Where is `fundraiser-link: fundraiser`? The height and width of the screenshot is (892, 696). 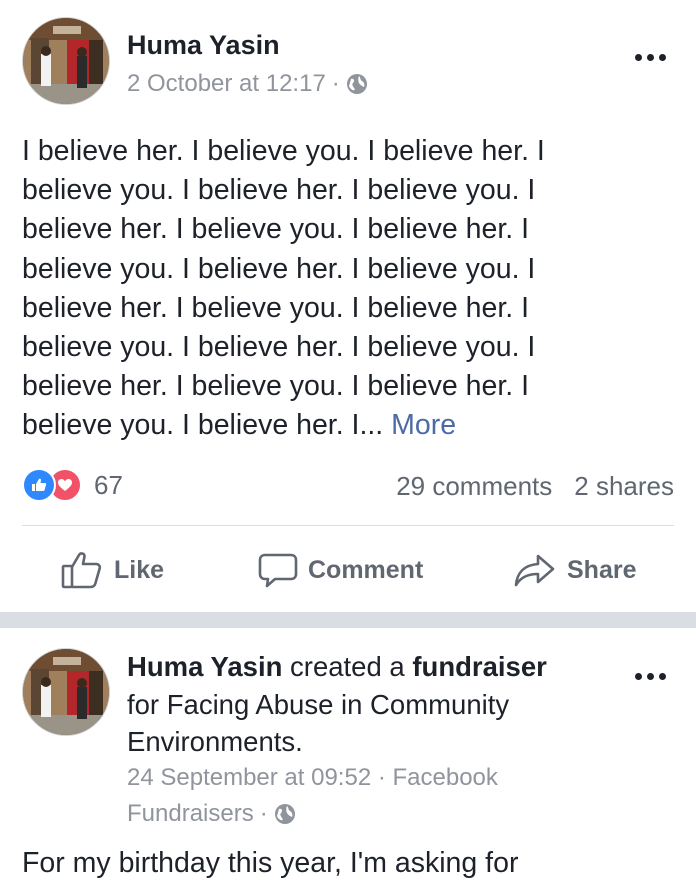 fundraiser-link: fundraiser is located at coordinates (479, 666).